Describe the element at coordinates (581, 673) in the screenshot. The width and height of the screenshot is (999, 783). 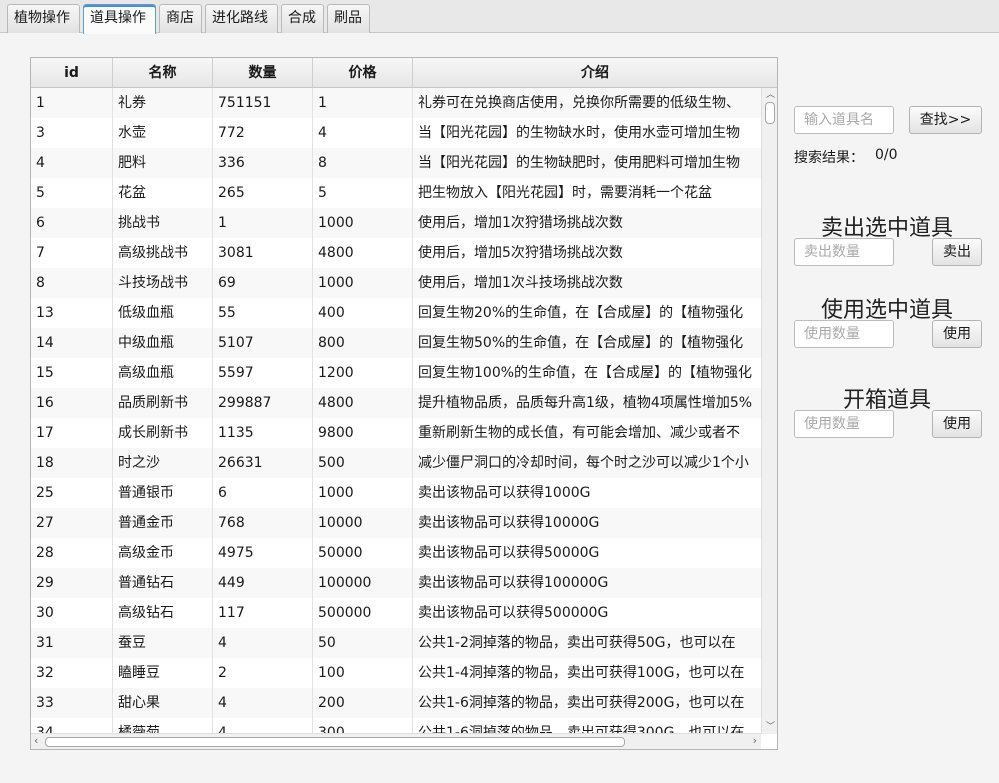
I see `cell-description: 公共1-4洞掉落的物品，卖出可获得100G，也可以在` at that location.